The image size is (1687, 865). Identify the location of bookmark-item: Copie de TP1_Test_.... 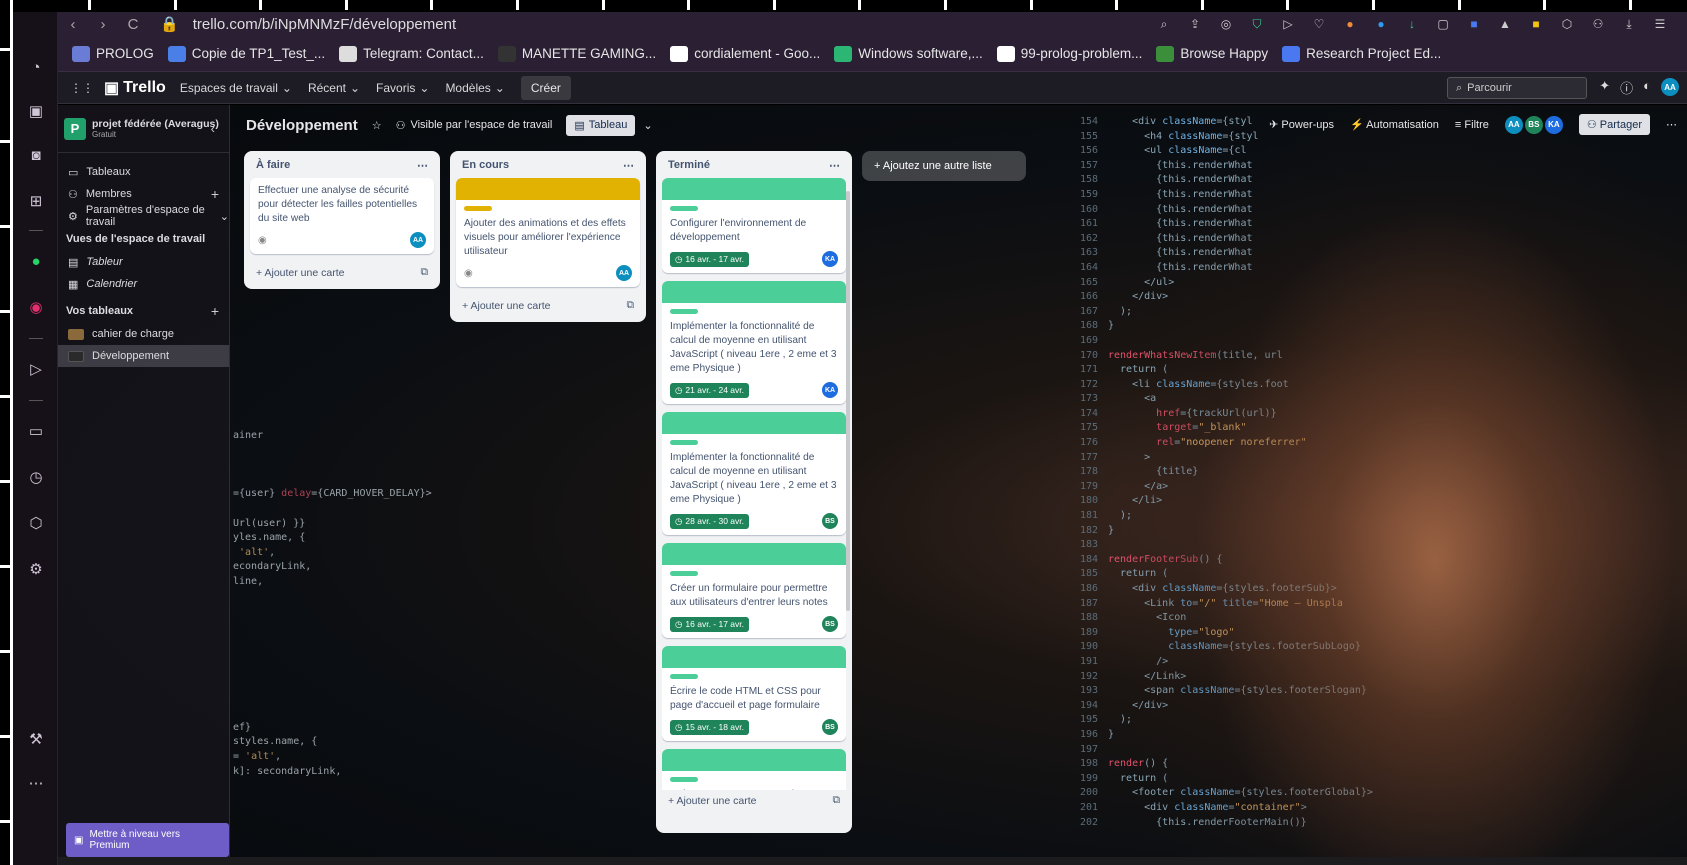
(246, 53).